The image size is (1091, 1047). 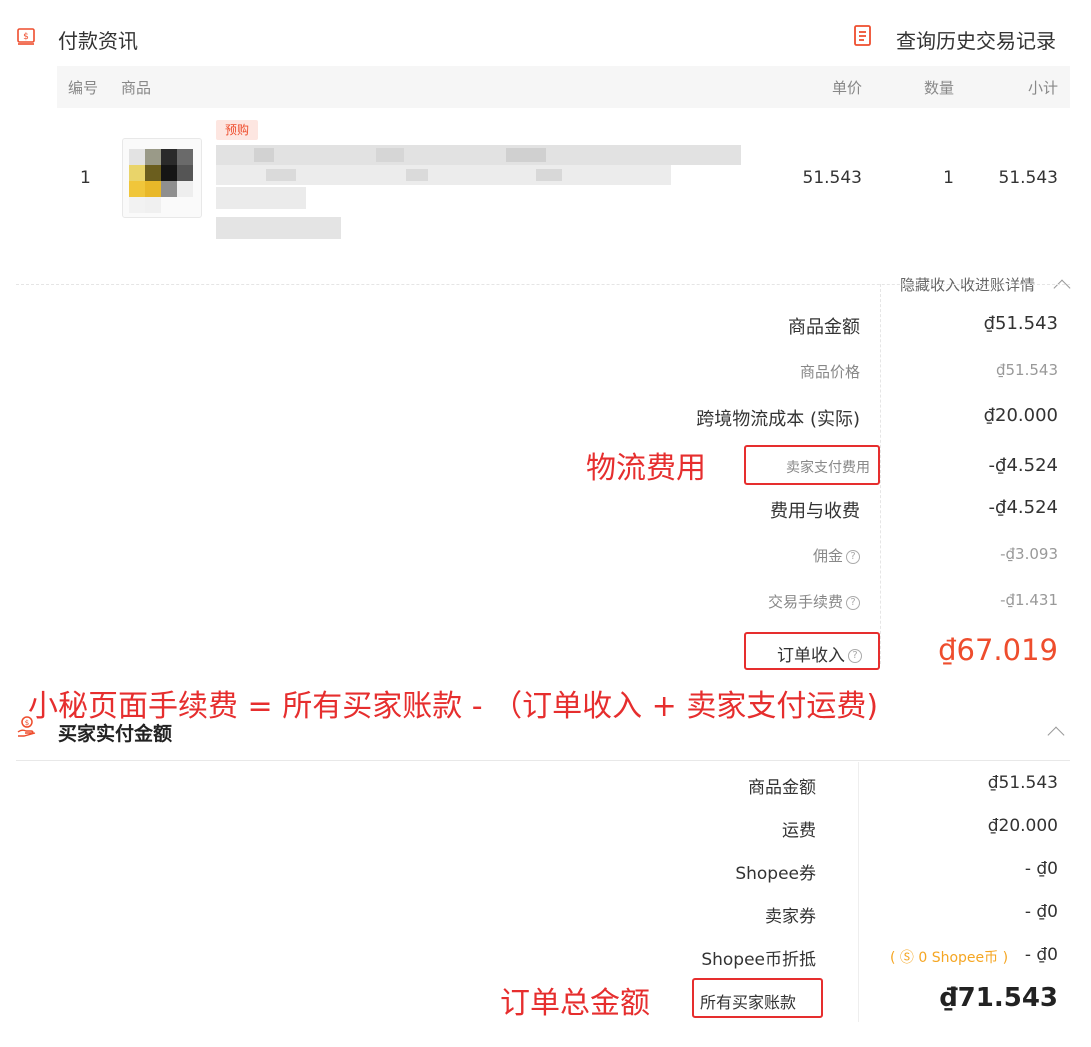 What do you see at coordinates (778, 419) in the screenshot?
I see `shipping-cost-label: 跨境物流成本 (实际)` at bounding box center [778, 419].